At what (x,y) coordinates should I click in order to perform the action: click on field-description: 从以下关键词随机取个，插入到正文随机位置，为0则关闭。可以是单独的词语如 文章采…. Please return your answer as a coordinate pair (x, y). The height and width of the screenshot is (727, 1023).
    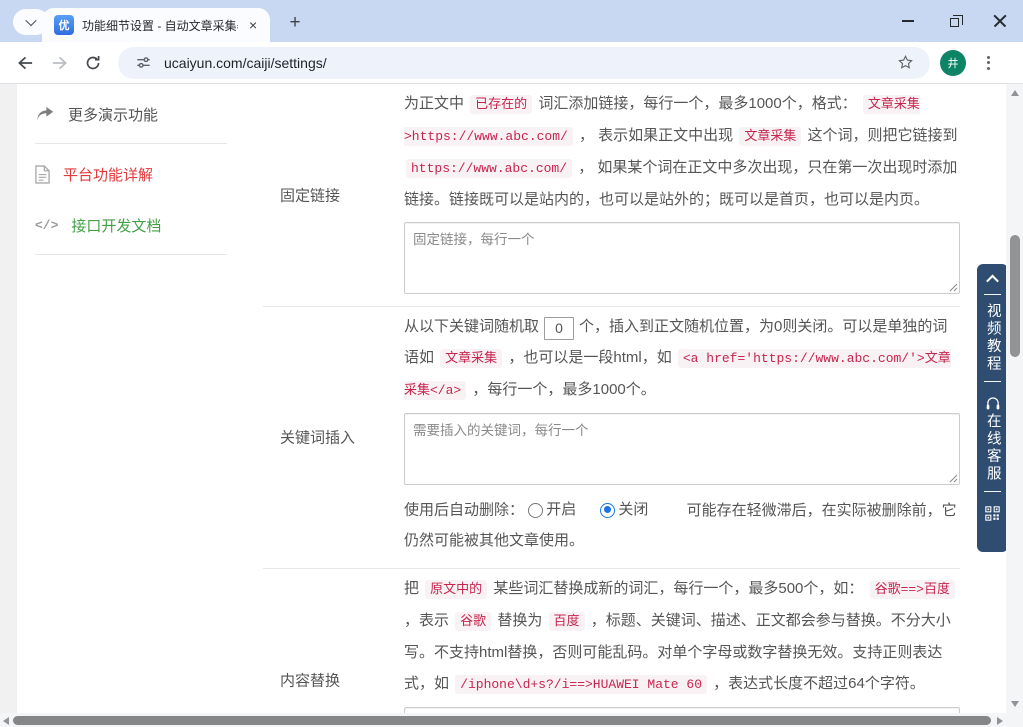
    Looking at the image, I should click on (682, 358).